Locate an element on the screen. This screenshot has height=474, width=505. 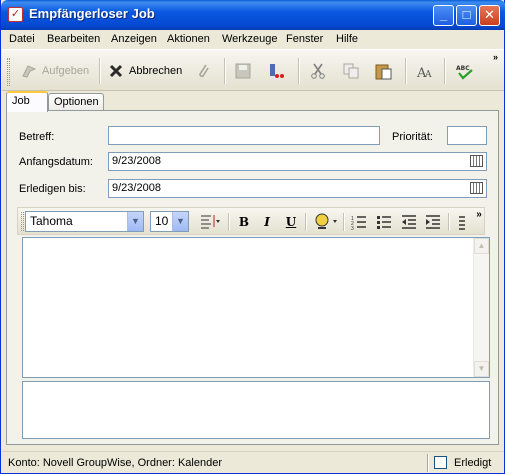
priority-label: Priorität: is located at coordinates (412, 137).